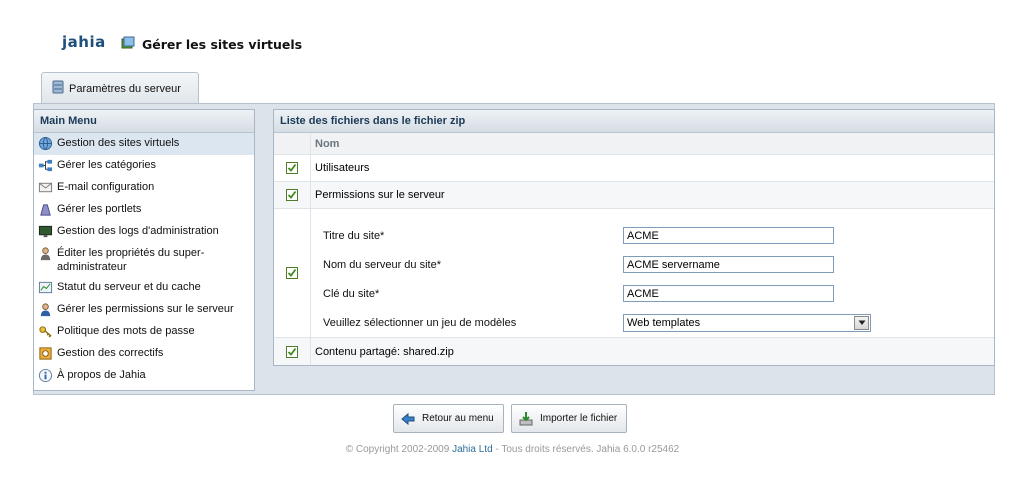 The width and height of the screenshot is (1025, 500). Describe the element at coordinates (129, 287) in the screenshot. I see `menu-label: Statut du serveur et du cache` at that location.